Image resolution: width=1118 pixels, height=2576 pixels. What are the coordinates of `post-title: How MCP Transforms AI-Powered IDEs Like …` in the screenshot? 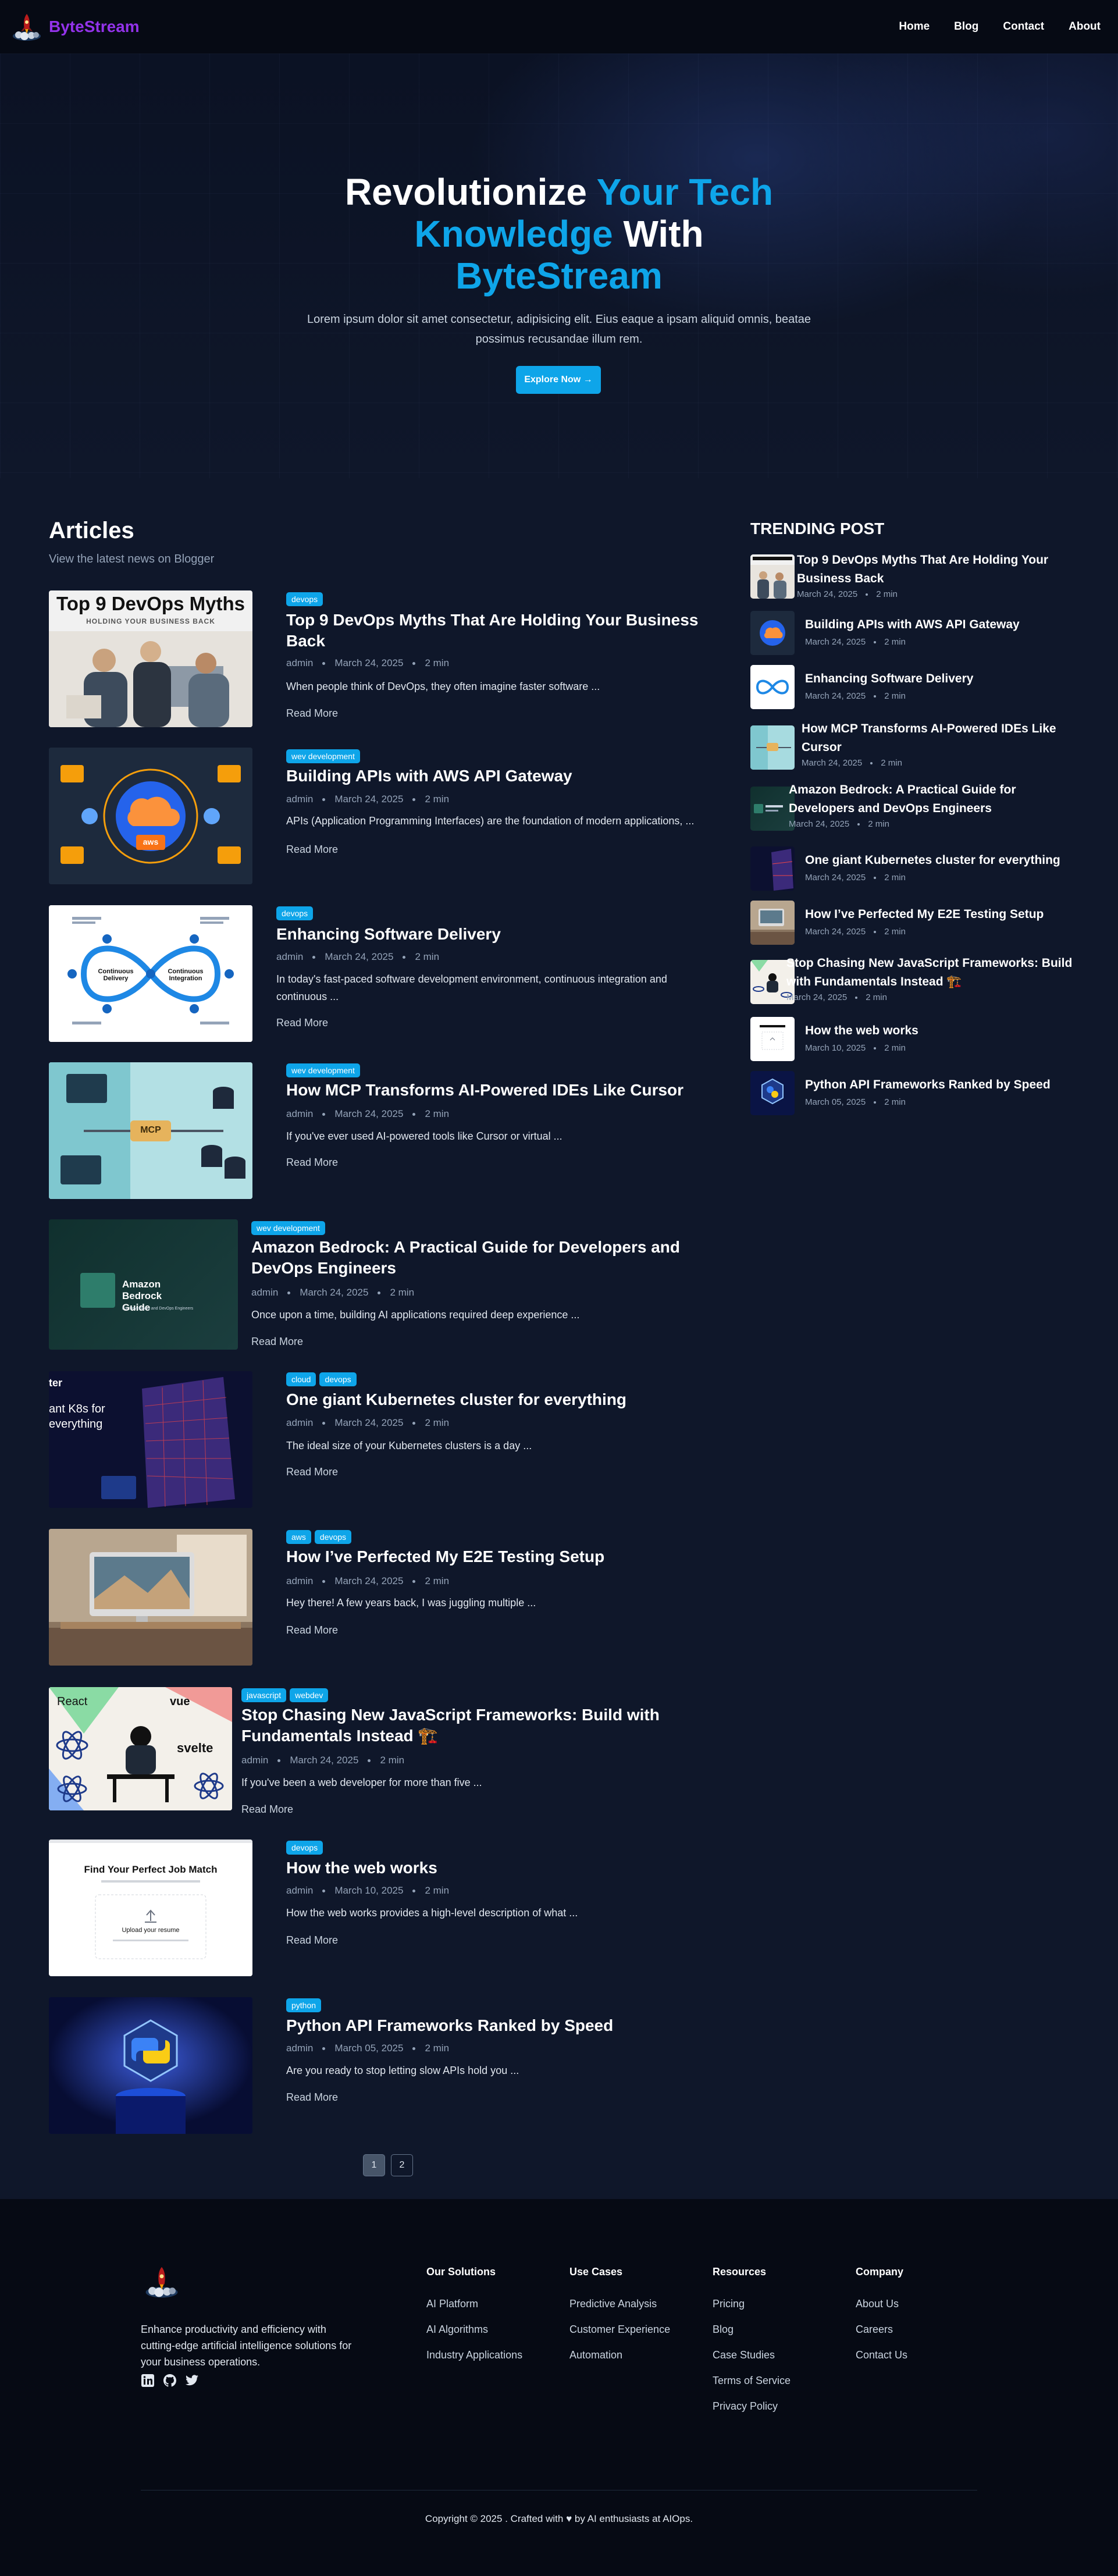 It's located at (501, 1091).